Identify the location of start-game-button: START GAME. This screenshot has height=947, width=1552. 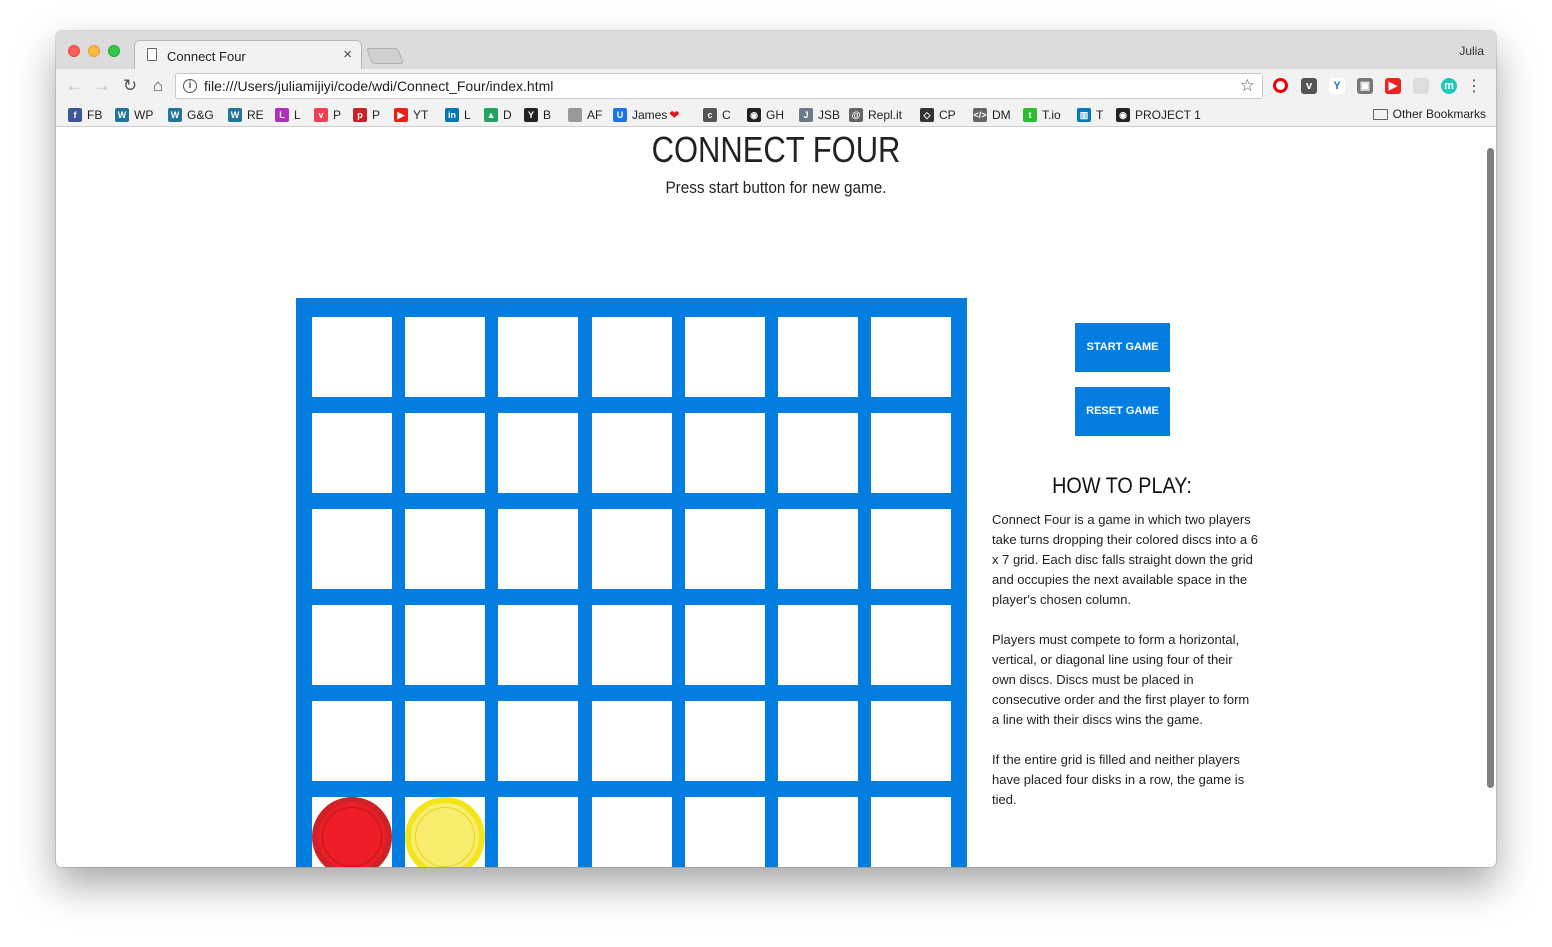
(1122, 347).